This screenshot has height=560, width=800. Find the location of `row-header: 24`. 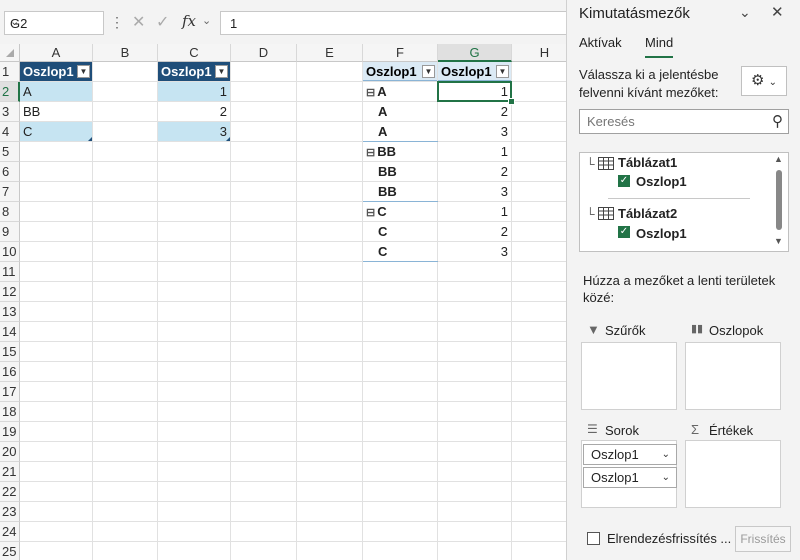

row-header: 24 is located at coordinates (10, 532).